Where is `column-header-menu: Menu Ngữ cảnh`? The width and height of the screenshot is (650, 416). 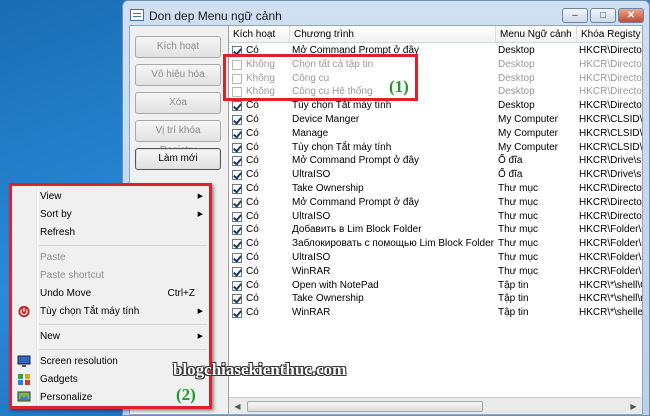
column-header-menu: Menu Ngữ cảnh is located at coordinates (536, 34).